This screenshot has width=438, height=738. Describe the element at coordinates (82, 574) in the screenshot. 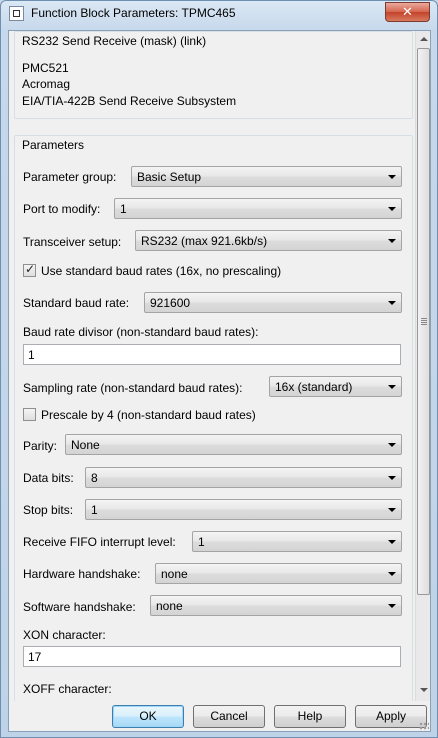

I see `hardware-handshake-label: Hardware handshake:` at that location.